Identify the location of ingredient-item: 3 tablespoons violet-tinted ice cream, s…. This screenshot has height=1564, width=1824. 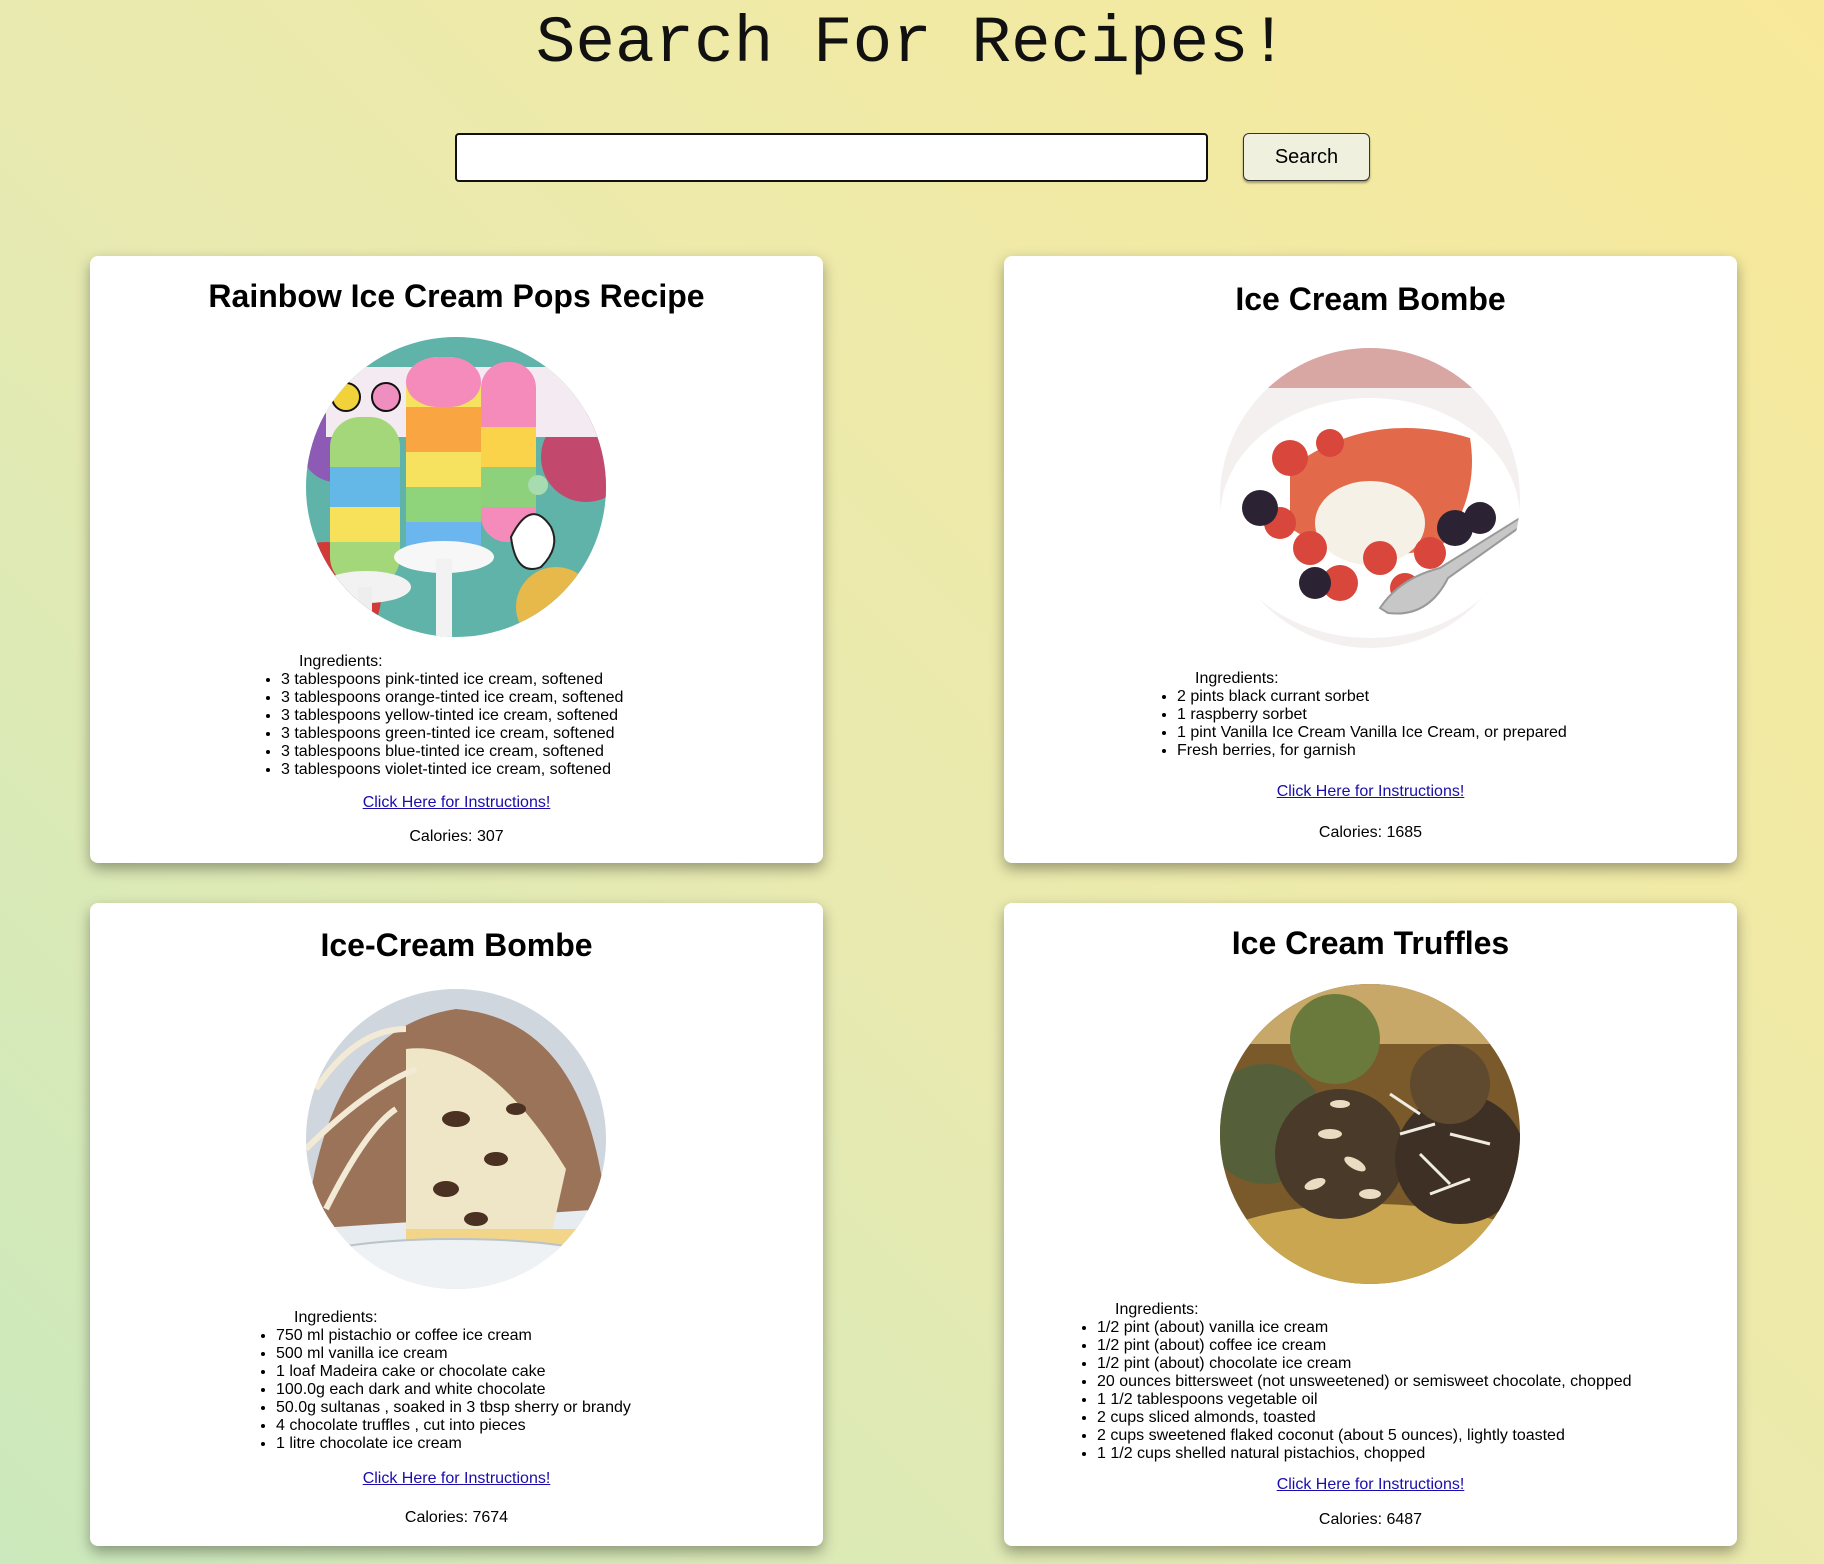
(452, 770).